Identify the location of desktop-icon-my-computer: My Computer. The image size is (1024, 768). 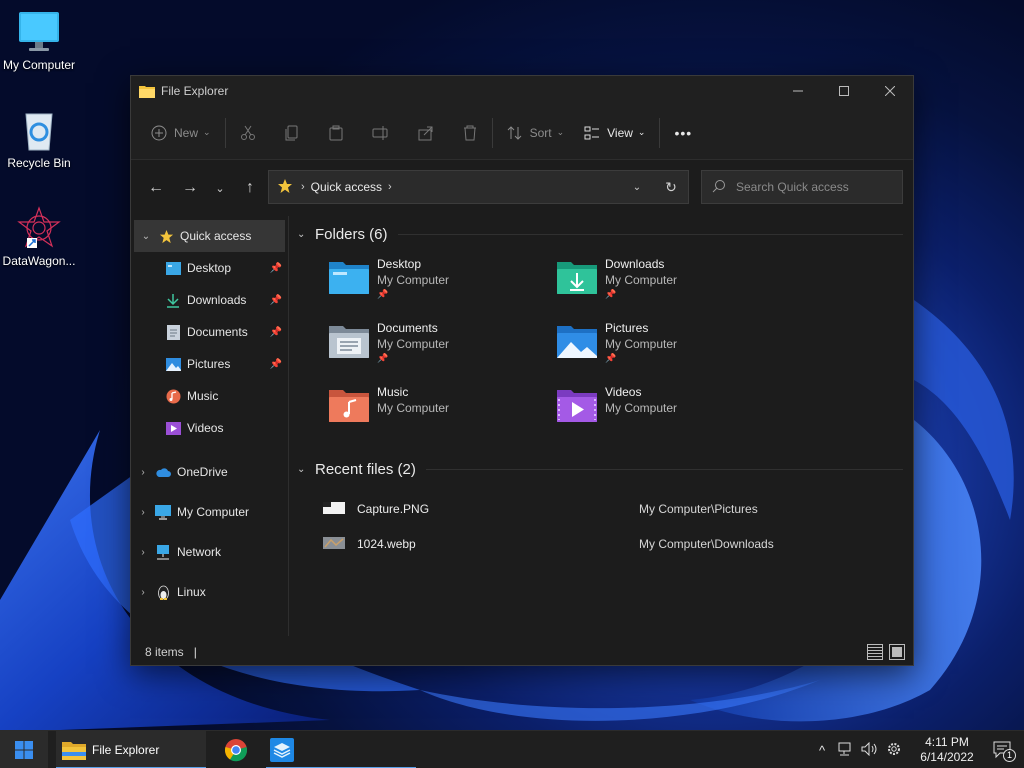
(39, 41).